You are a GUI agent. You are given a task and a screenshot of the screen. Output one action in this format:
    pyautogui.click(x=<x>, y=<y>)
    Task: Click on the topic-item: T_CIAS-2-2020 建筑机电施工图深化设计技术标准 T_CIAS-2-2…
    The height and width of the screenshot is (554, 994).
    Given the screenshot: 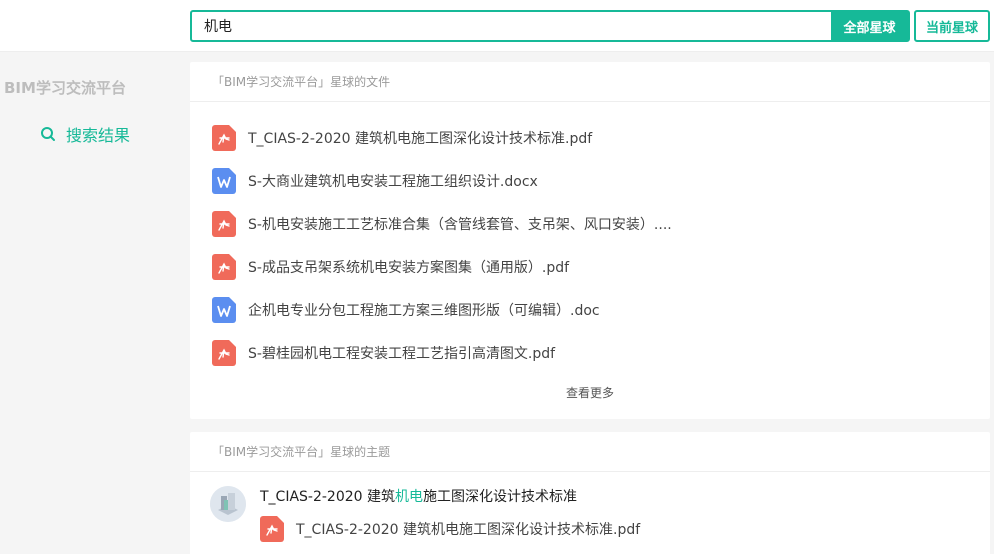 What is the action you would take?
    pyautogui.click(x=425, y=514)
    